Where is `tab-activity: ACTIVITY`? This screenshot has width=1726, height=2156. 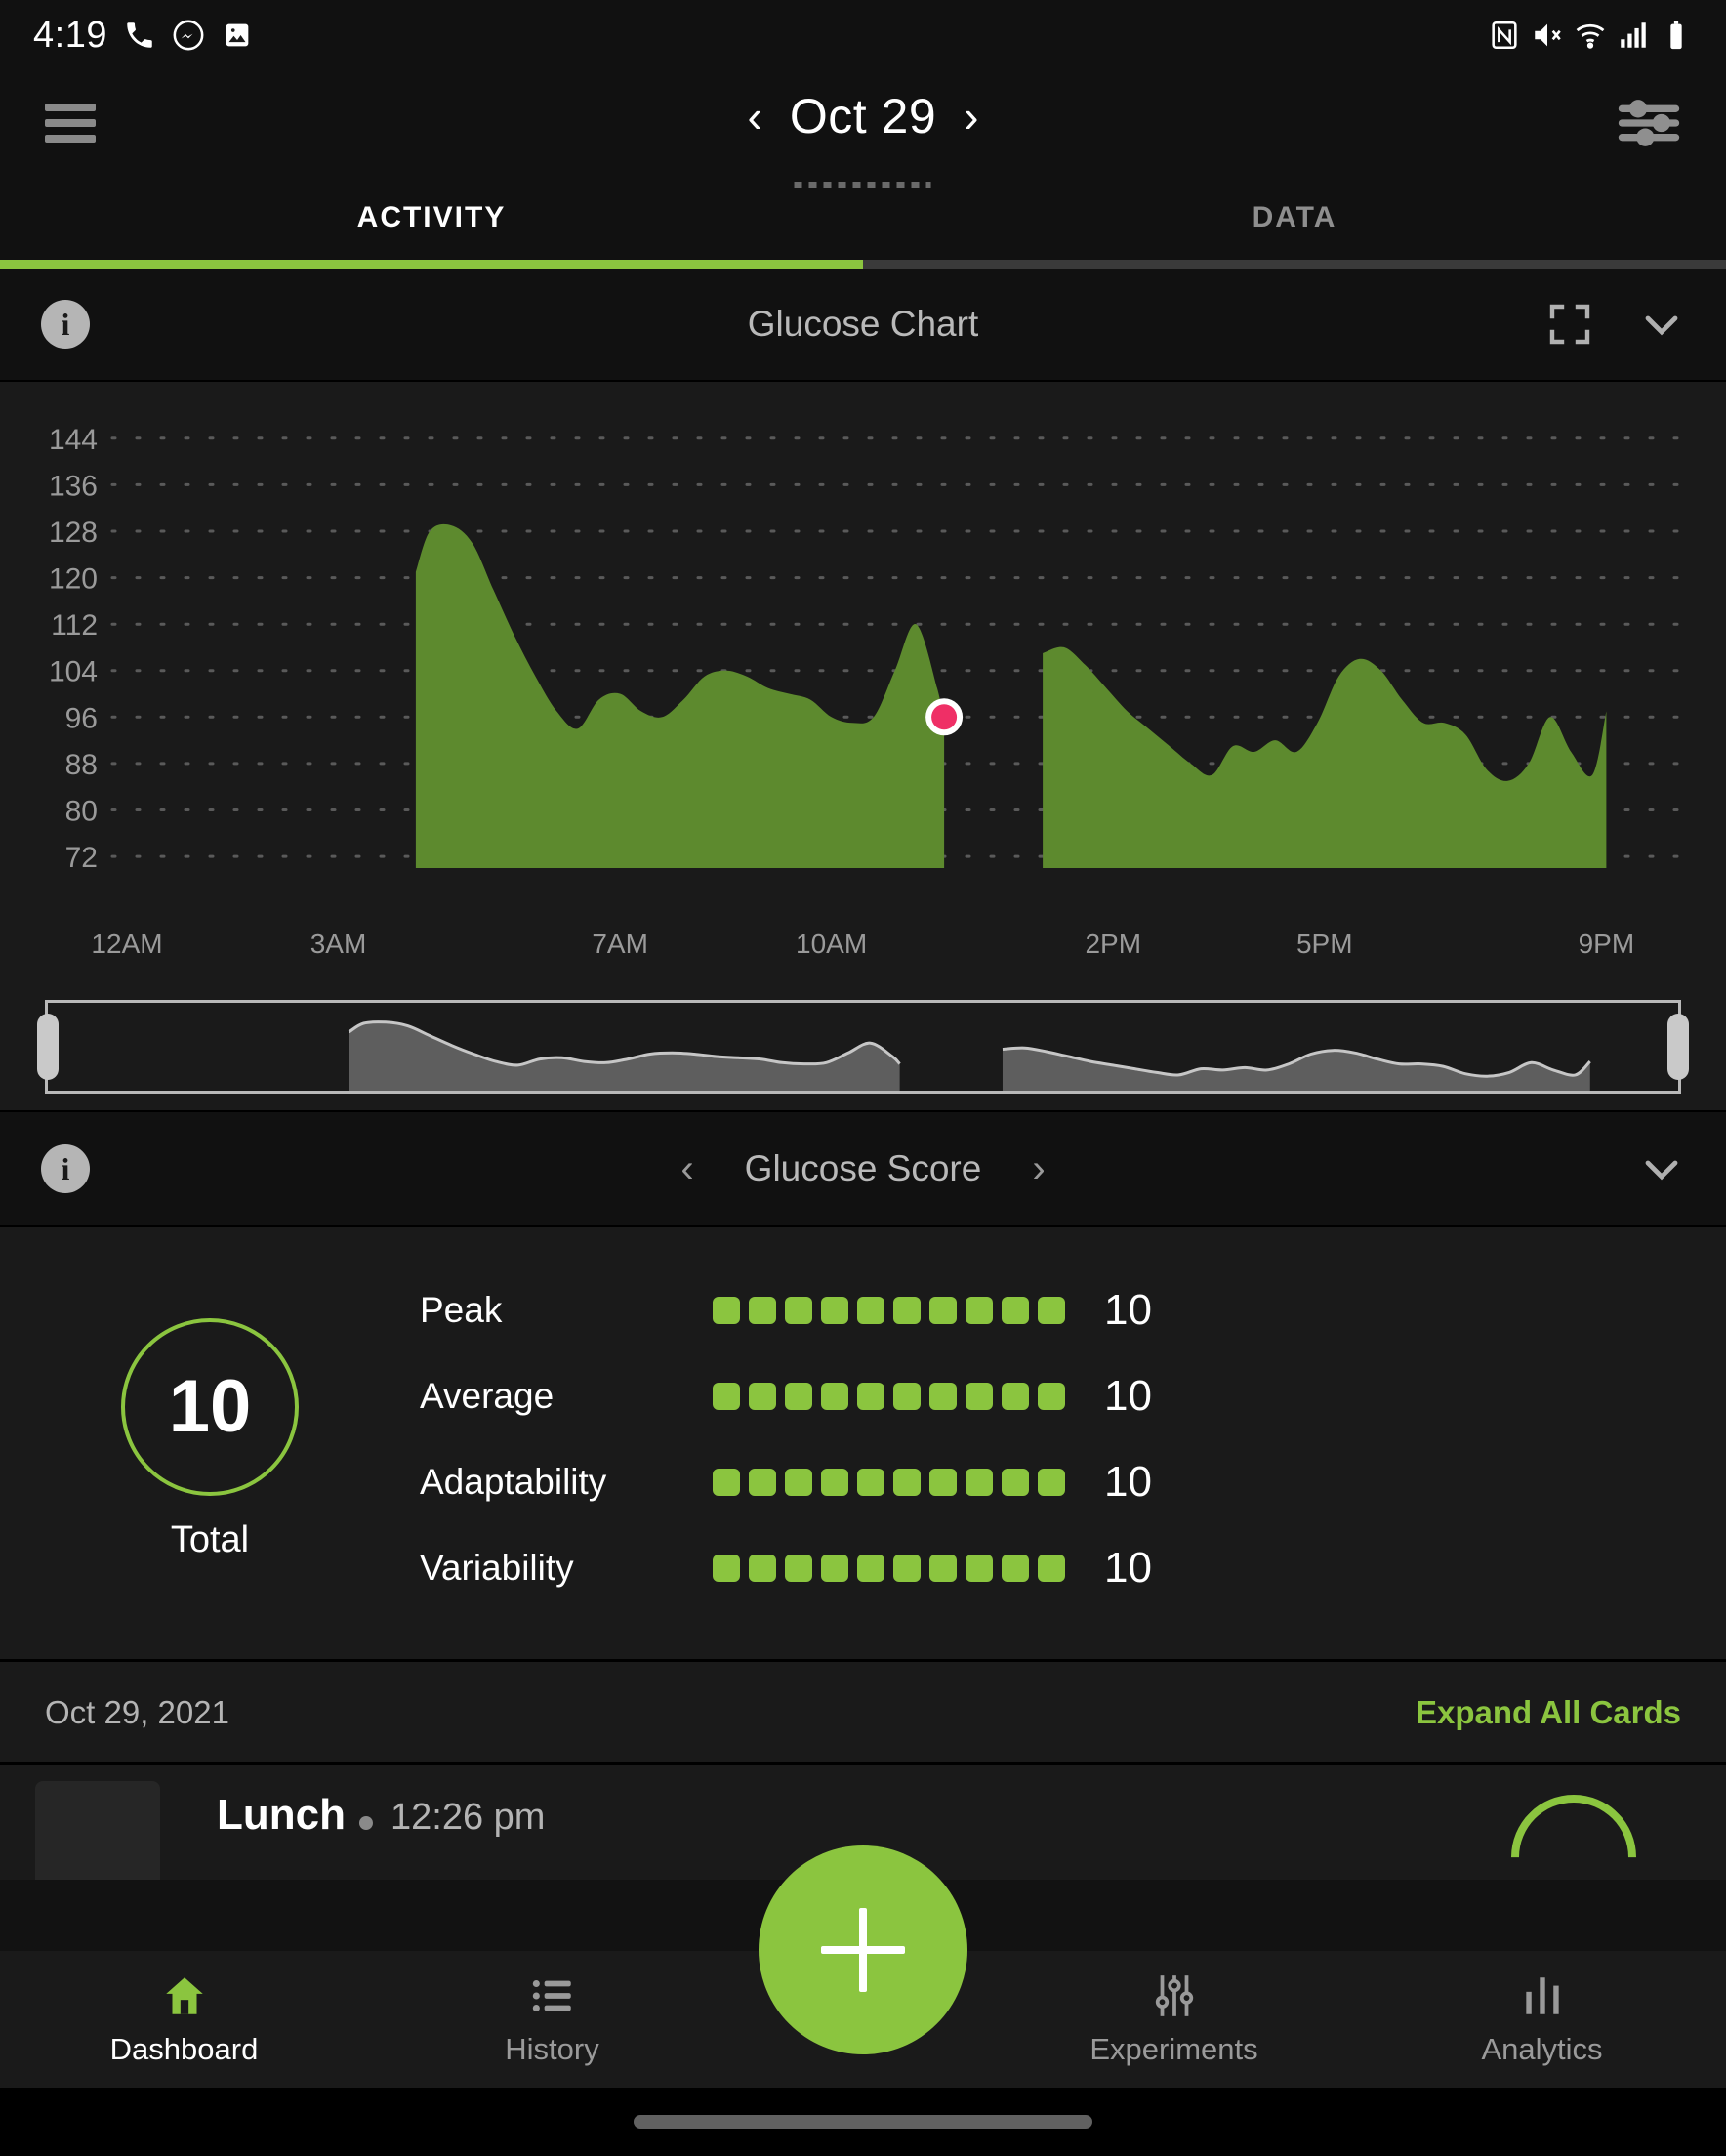 tab-activity: ACTIVITY is located at coordinates (431, 218).